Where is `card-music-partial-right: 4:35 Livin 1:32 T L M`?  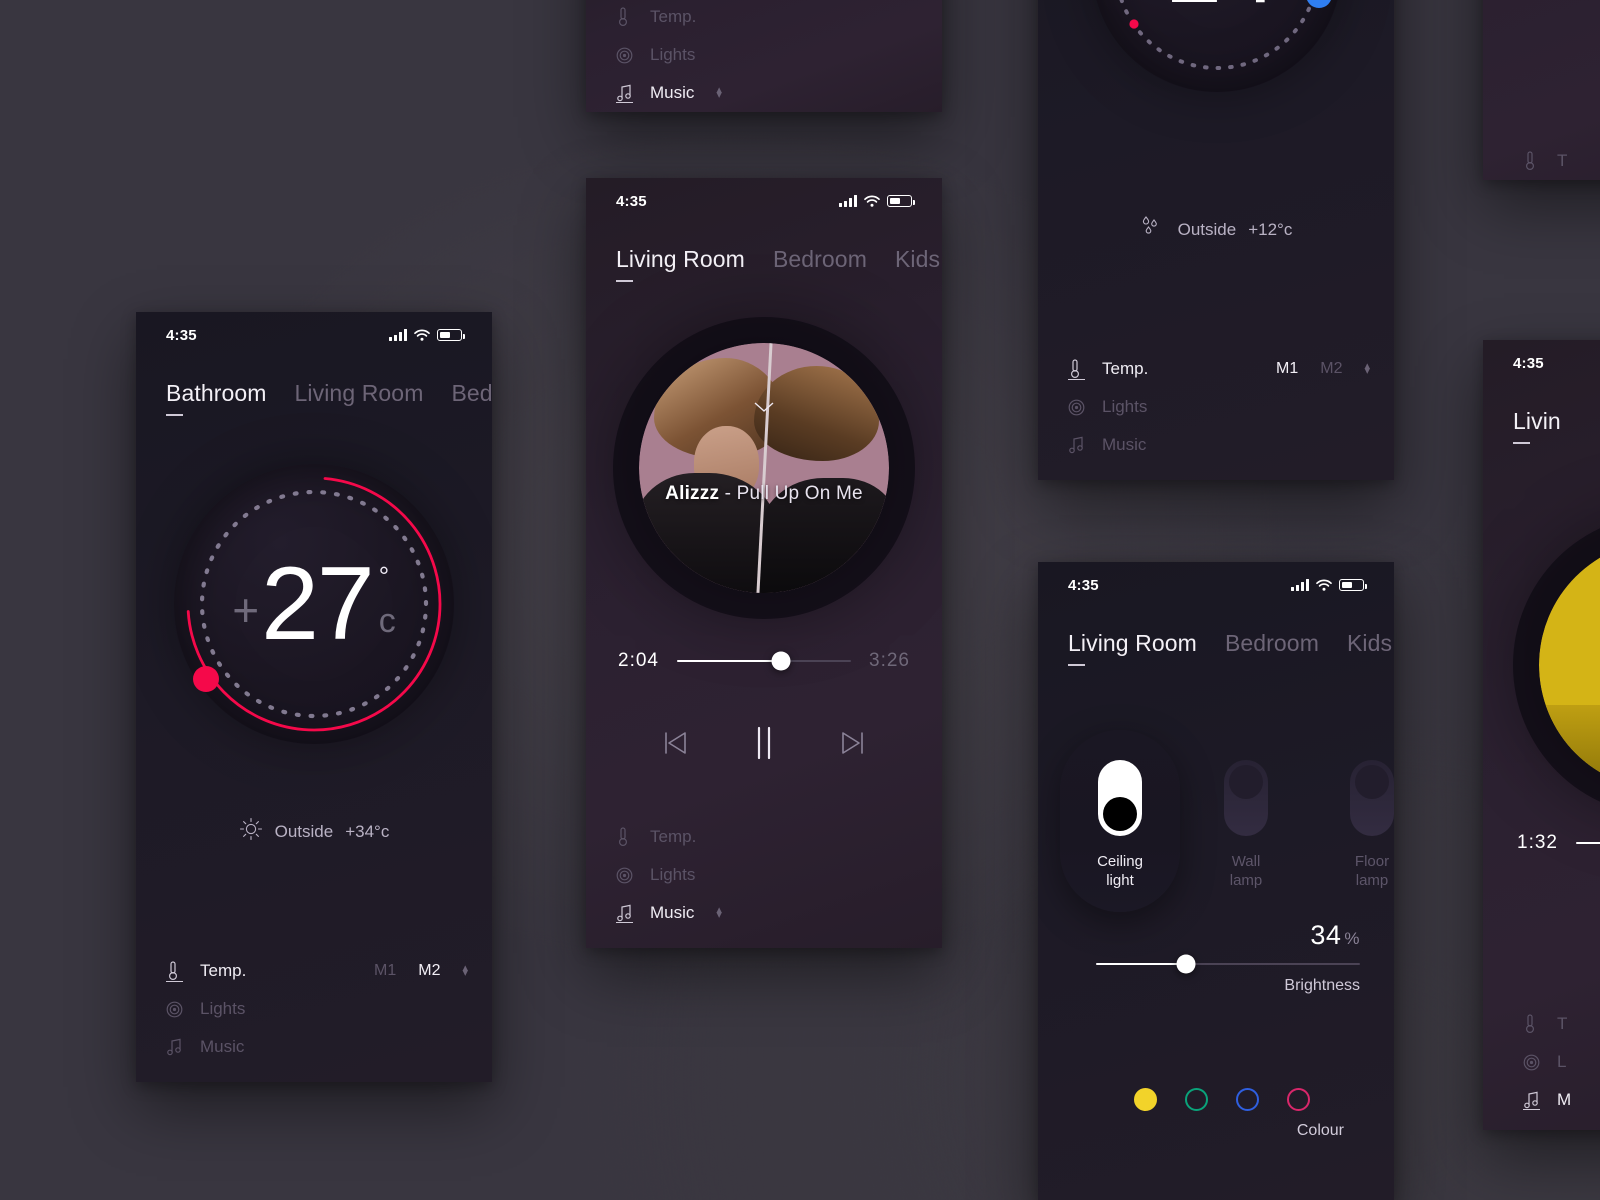 card-music-partial-right: 4:35 Livin 1:32 T L M is located at coordinates (1541, 735).